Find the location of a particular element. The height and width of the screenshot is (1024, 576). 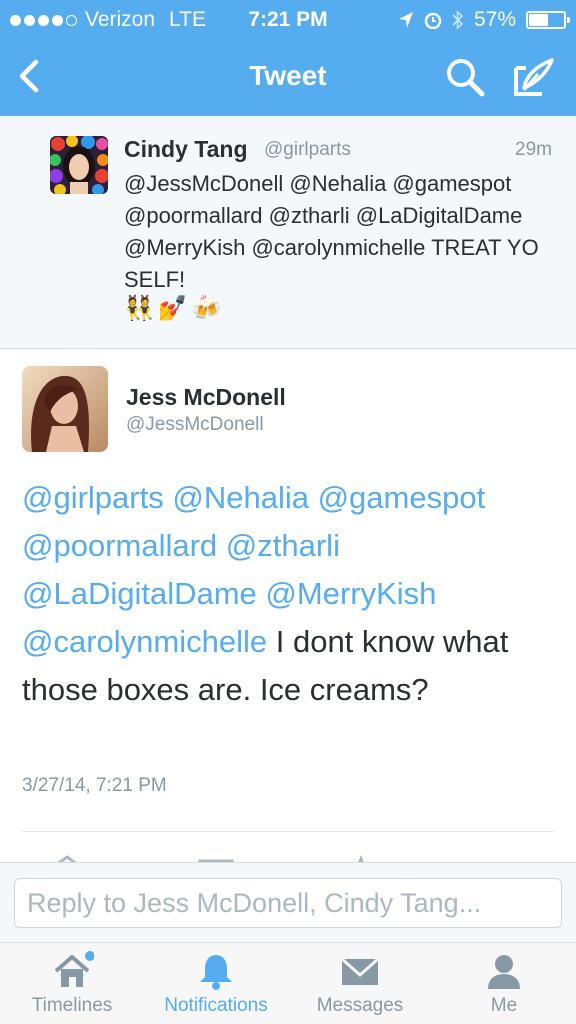

tab-label: Me is located at coordinates (504, 1005).